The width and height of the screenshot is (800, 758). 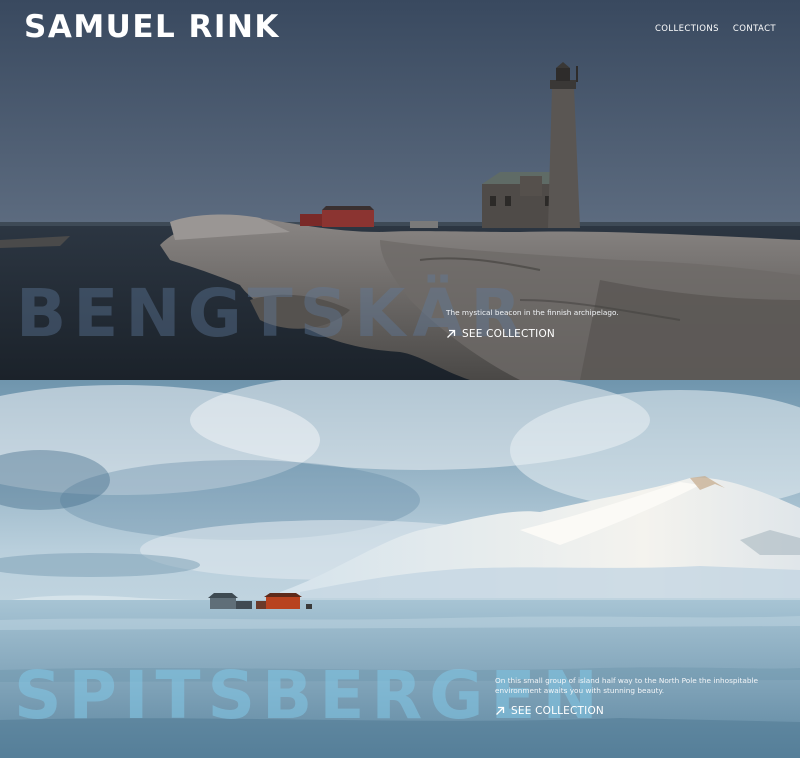 I want to click on collection-title: SPITSBERGEN, so click(x=309, y=695).